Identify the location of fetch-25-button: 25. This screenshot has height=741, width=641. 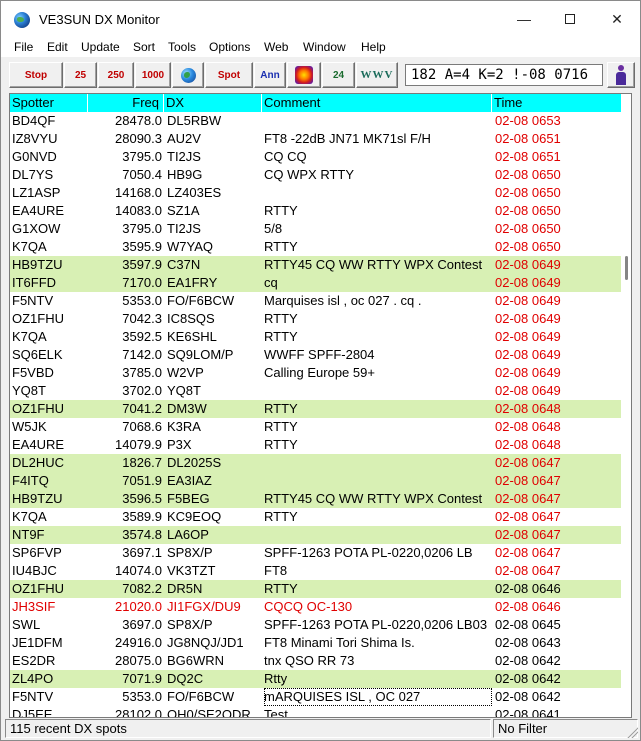
(80, 75).